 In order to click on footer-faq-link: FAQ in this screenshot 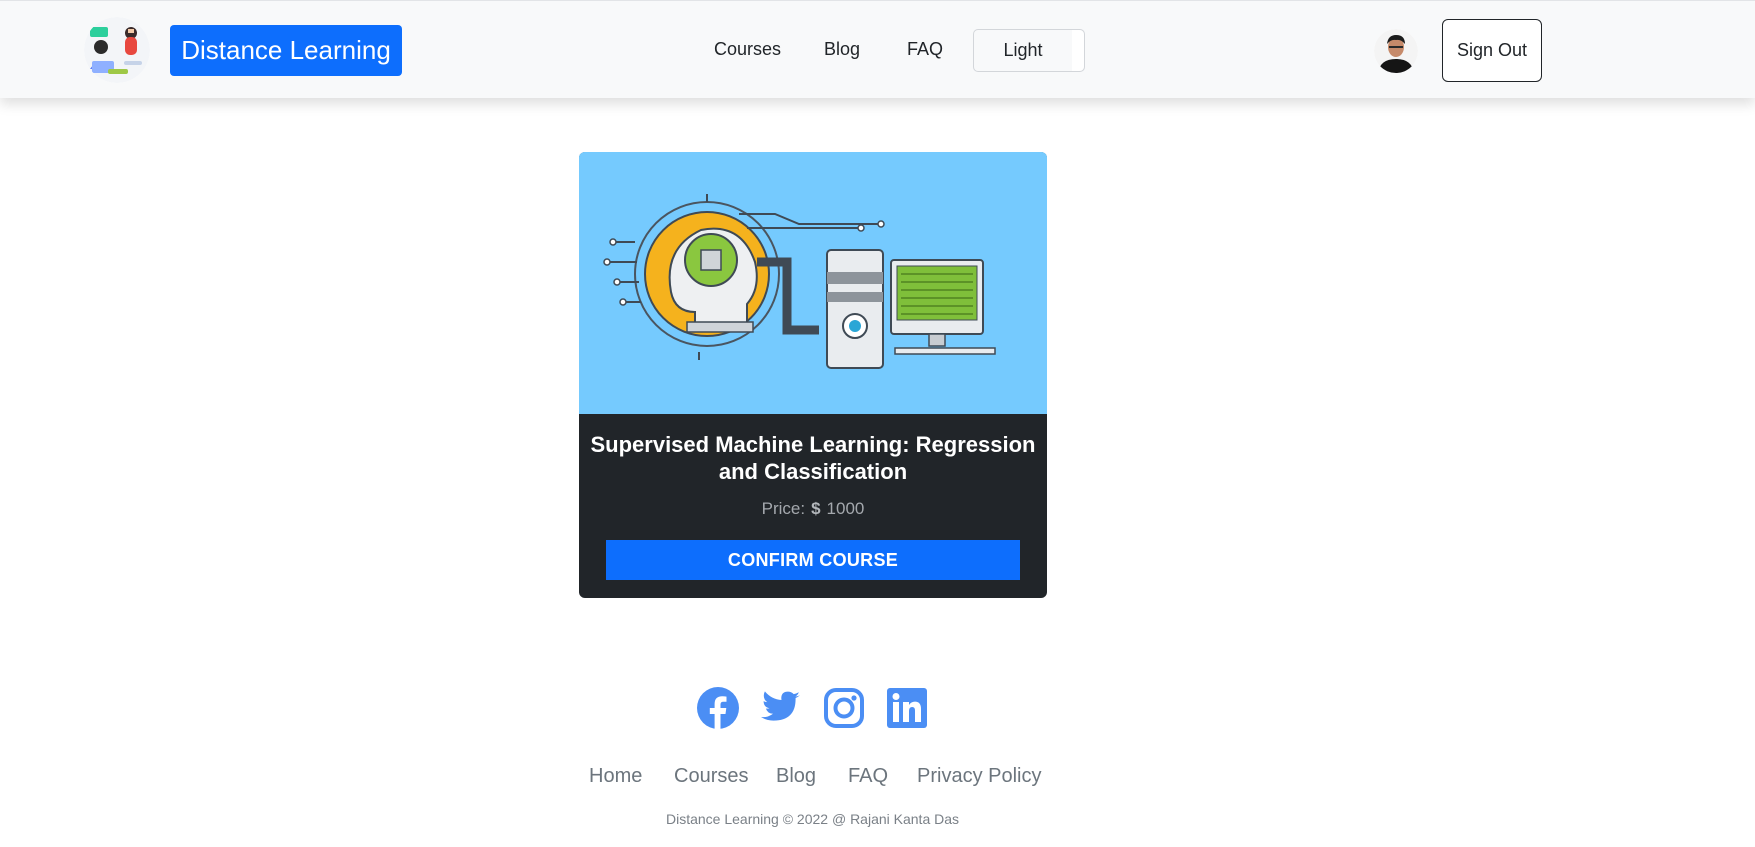, I will do `click(868, 776)`.